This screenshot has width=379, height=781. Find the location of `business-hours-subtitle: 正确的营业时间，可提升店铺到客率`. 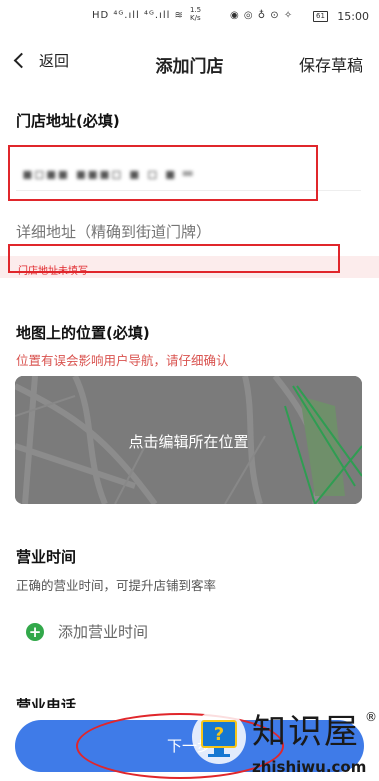

business-hours-subtitle: 正确的营业时间，可提升店铺到客率 is located at coordinates (116, 585).